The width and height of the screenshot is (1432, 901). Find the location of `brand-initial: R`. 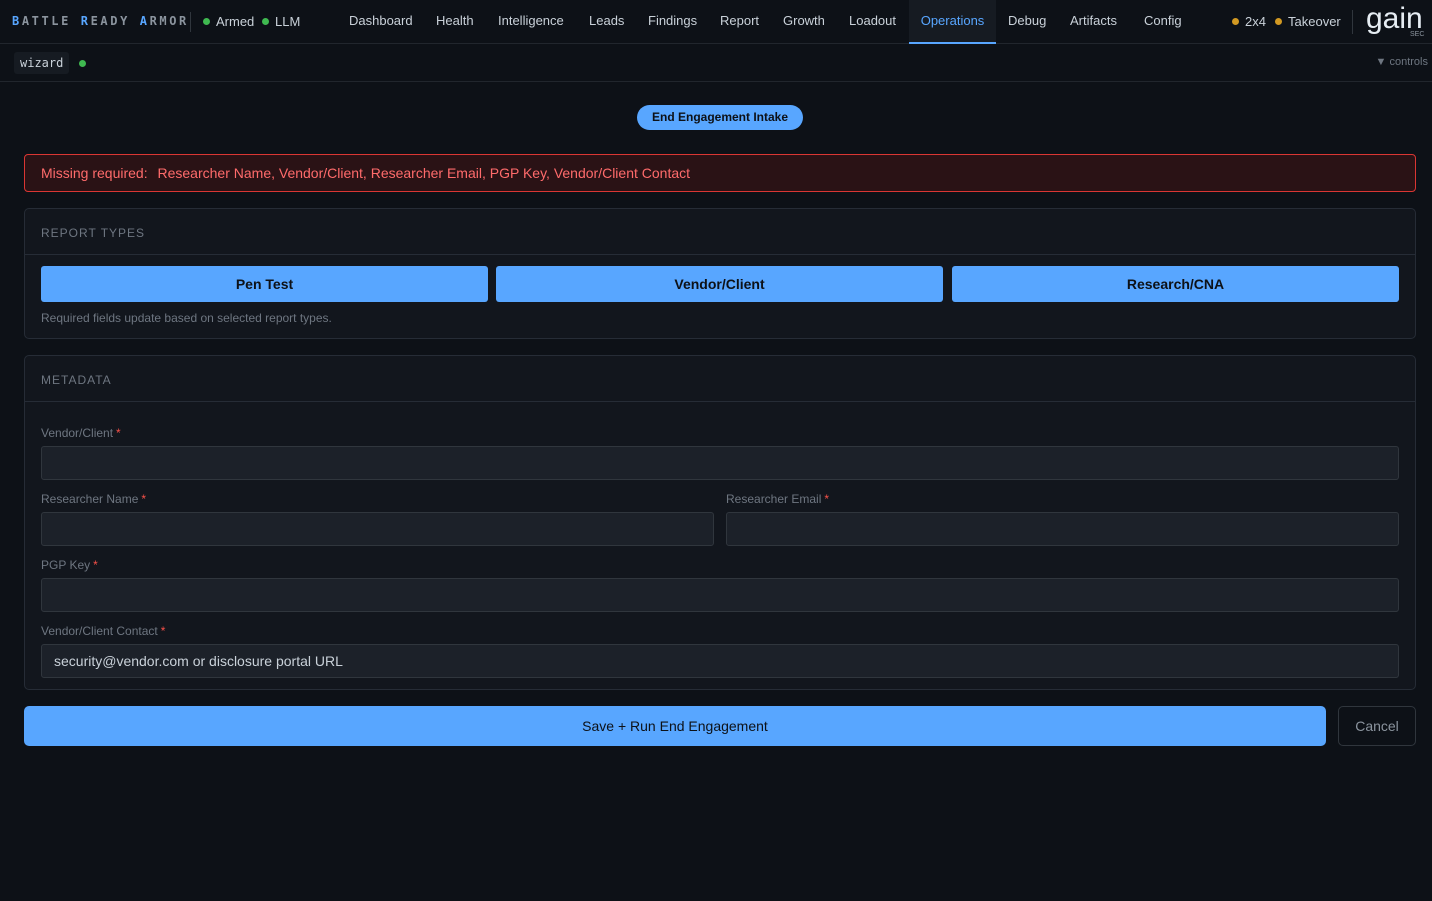

brand-initial: R is located at coordinates (85, 21).